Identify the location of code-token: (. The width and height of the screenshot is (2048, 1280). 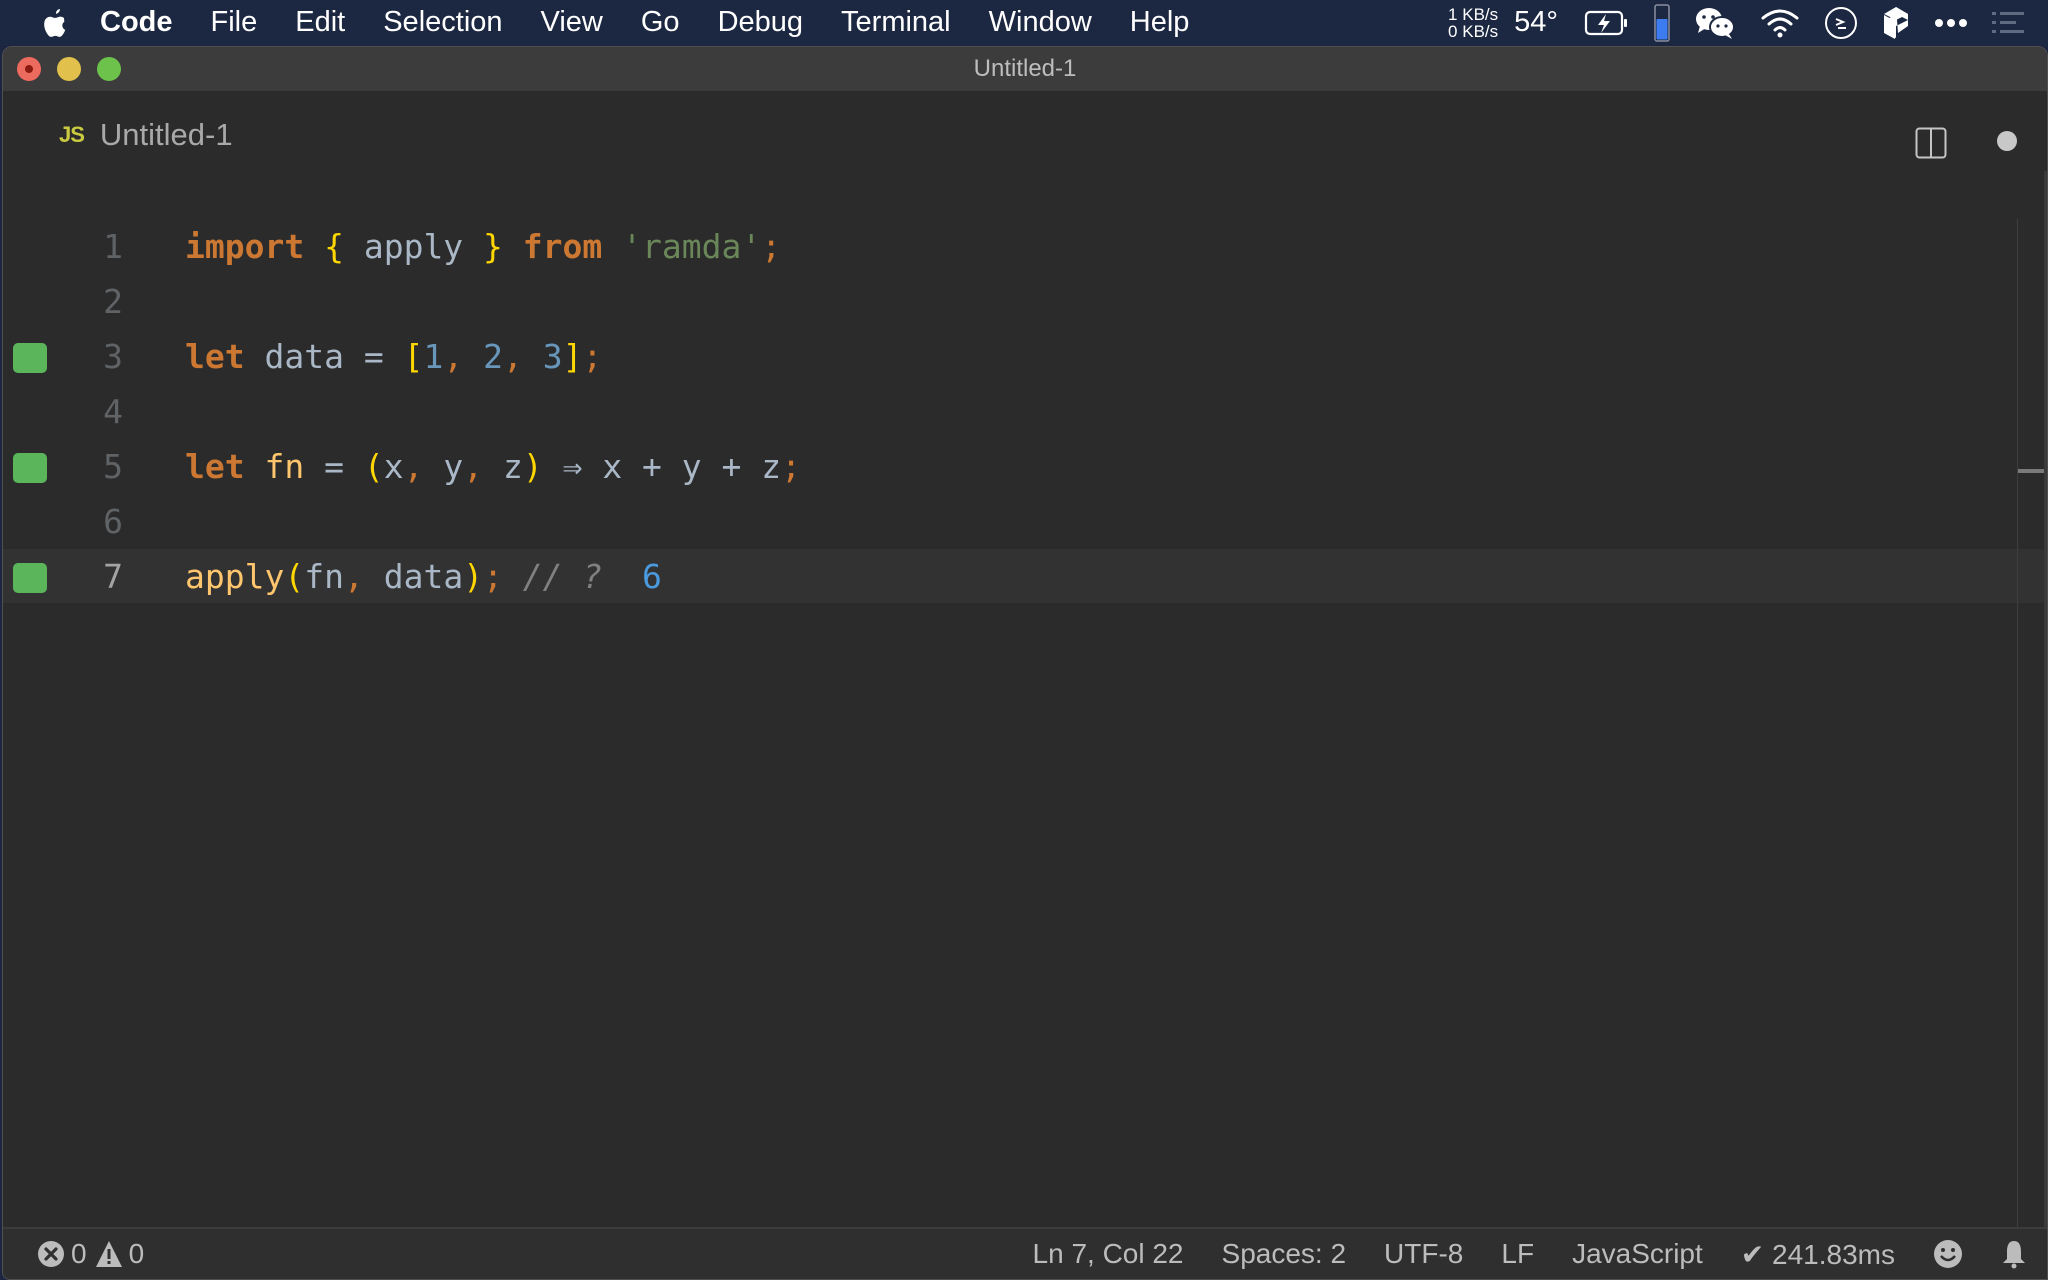
(373, 466).